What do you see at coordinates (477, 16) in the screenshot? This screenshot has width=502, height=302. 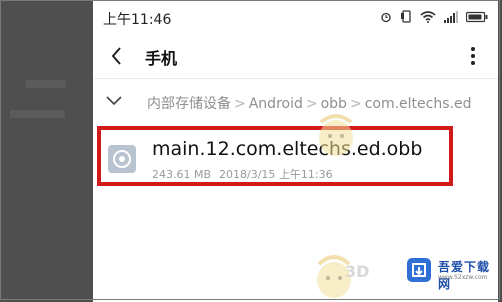 I see `battery-icon` at bounding box center [477, 16].